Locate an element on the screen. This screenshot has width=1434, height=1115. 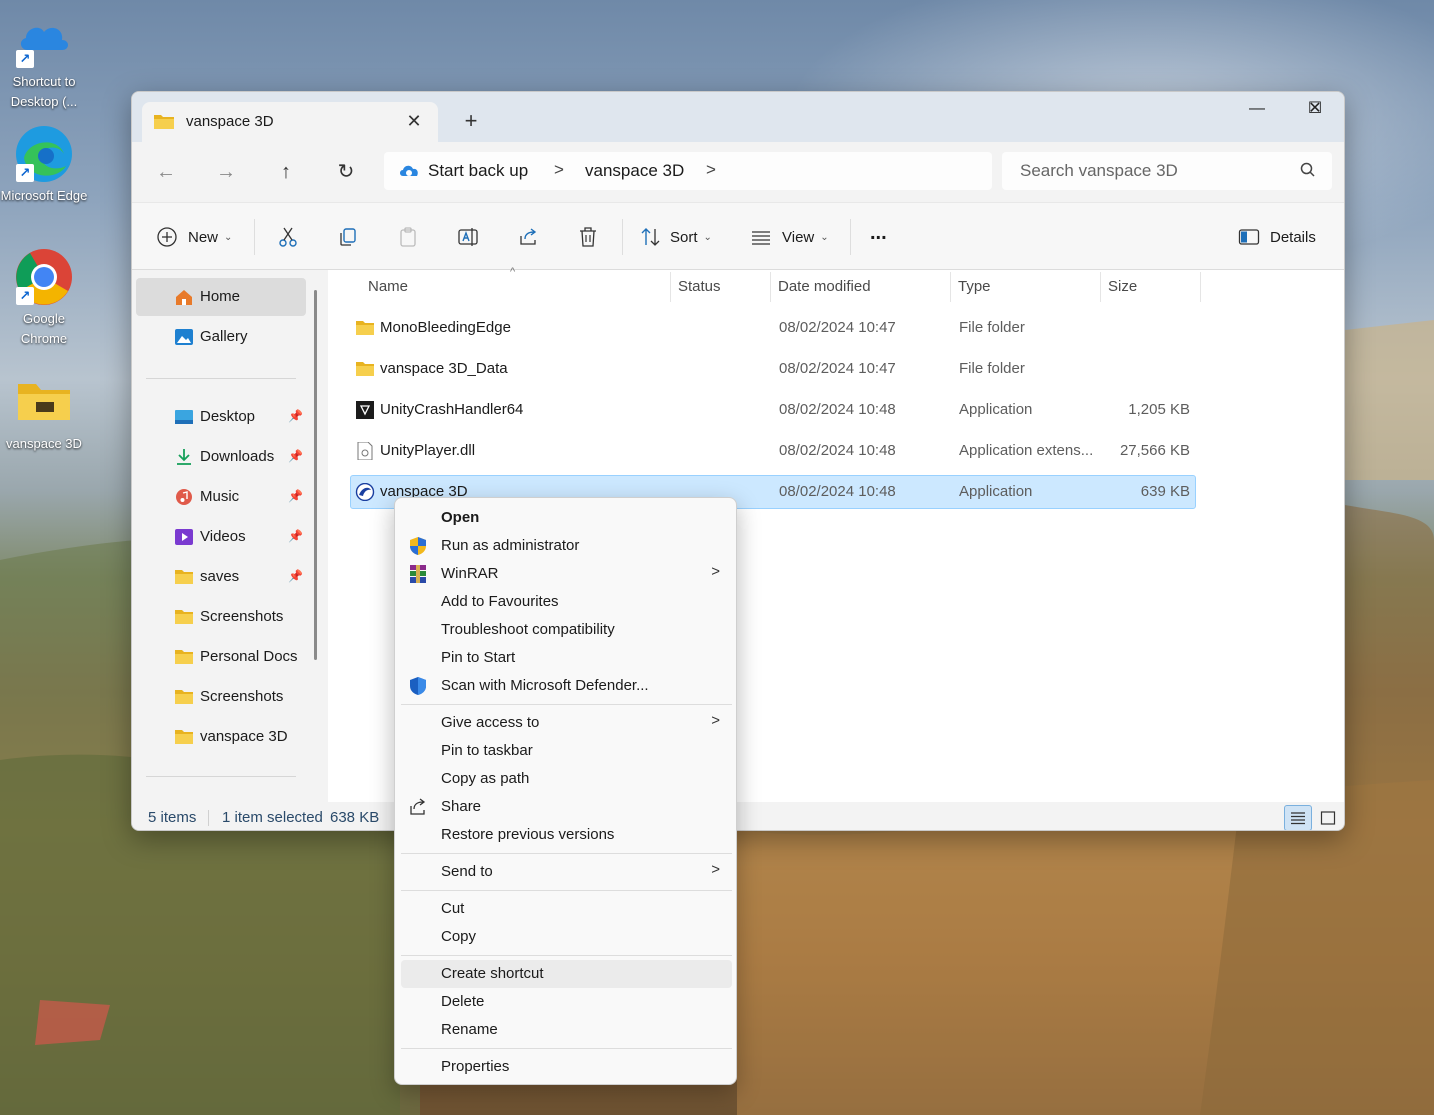
desktop-icon-edge: ↗ Microsoft Edge is located at coordinates (44, 165).